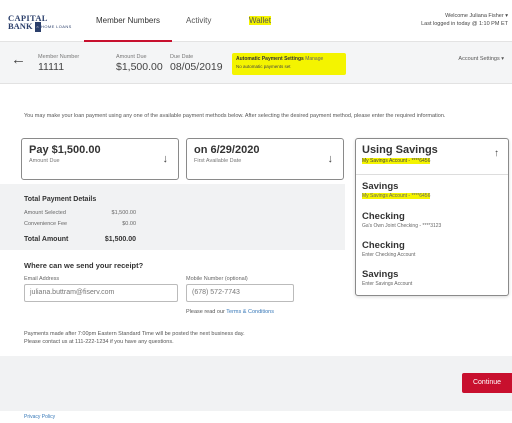 The image size is (512, 423). I want to click on terms-link: Terms & Conditions, so click(250, 312).